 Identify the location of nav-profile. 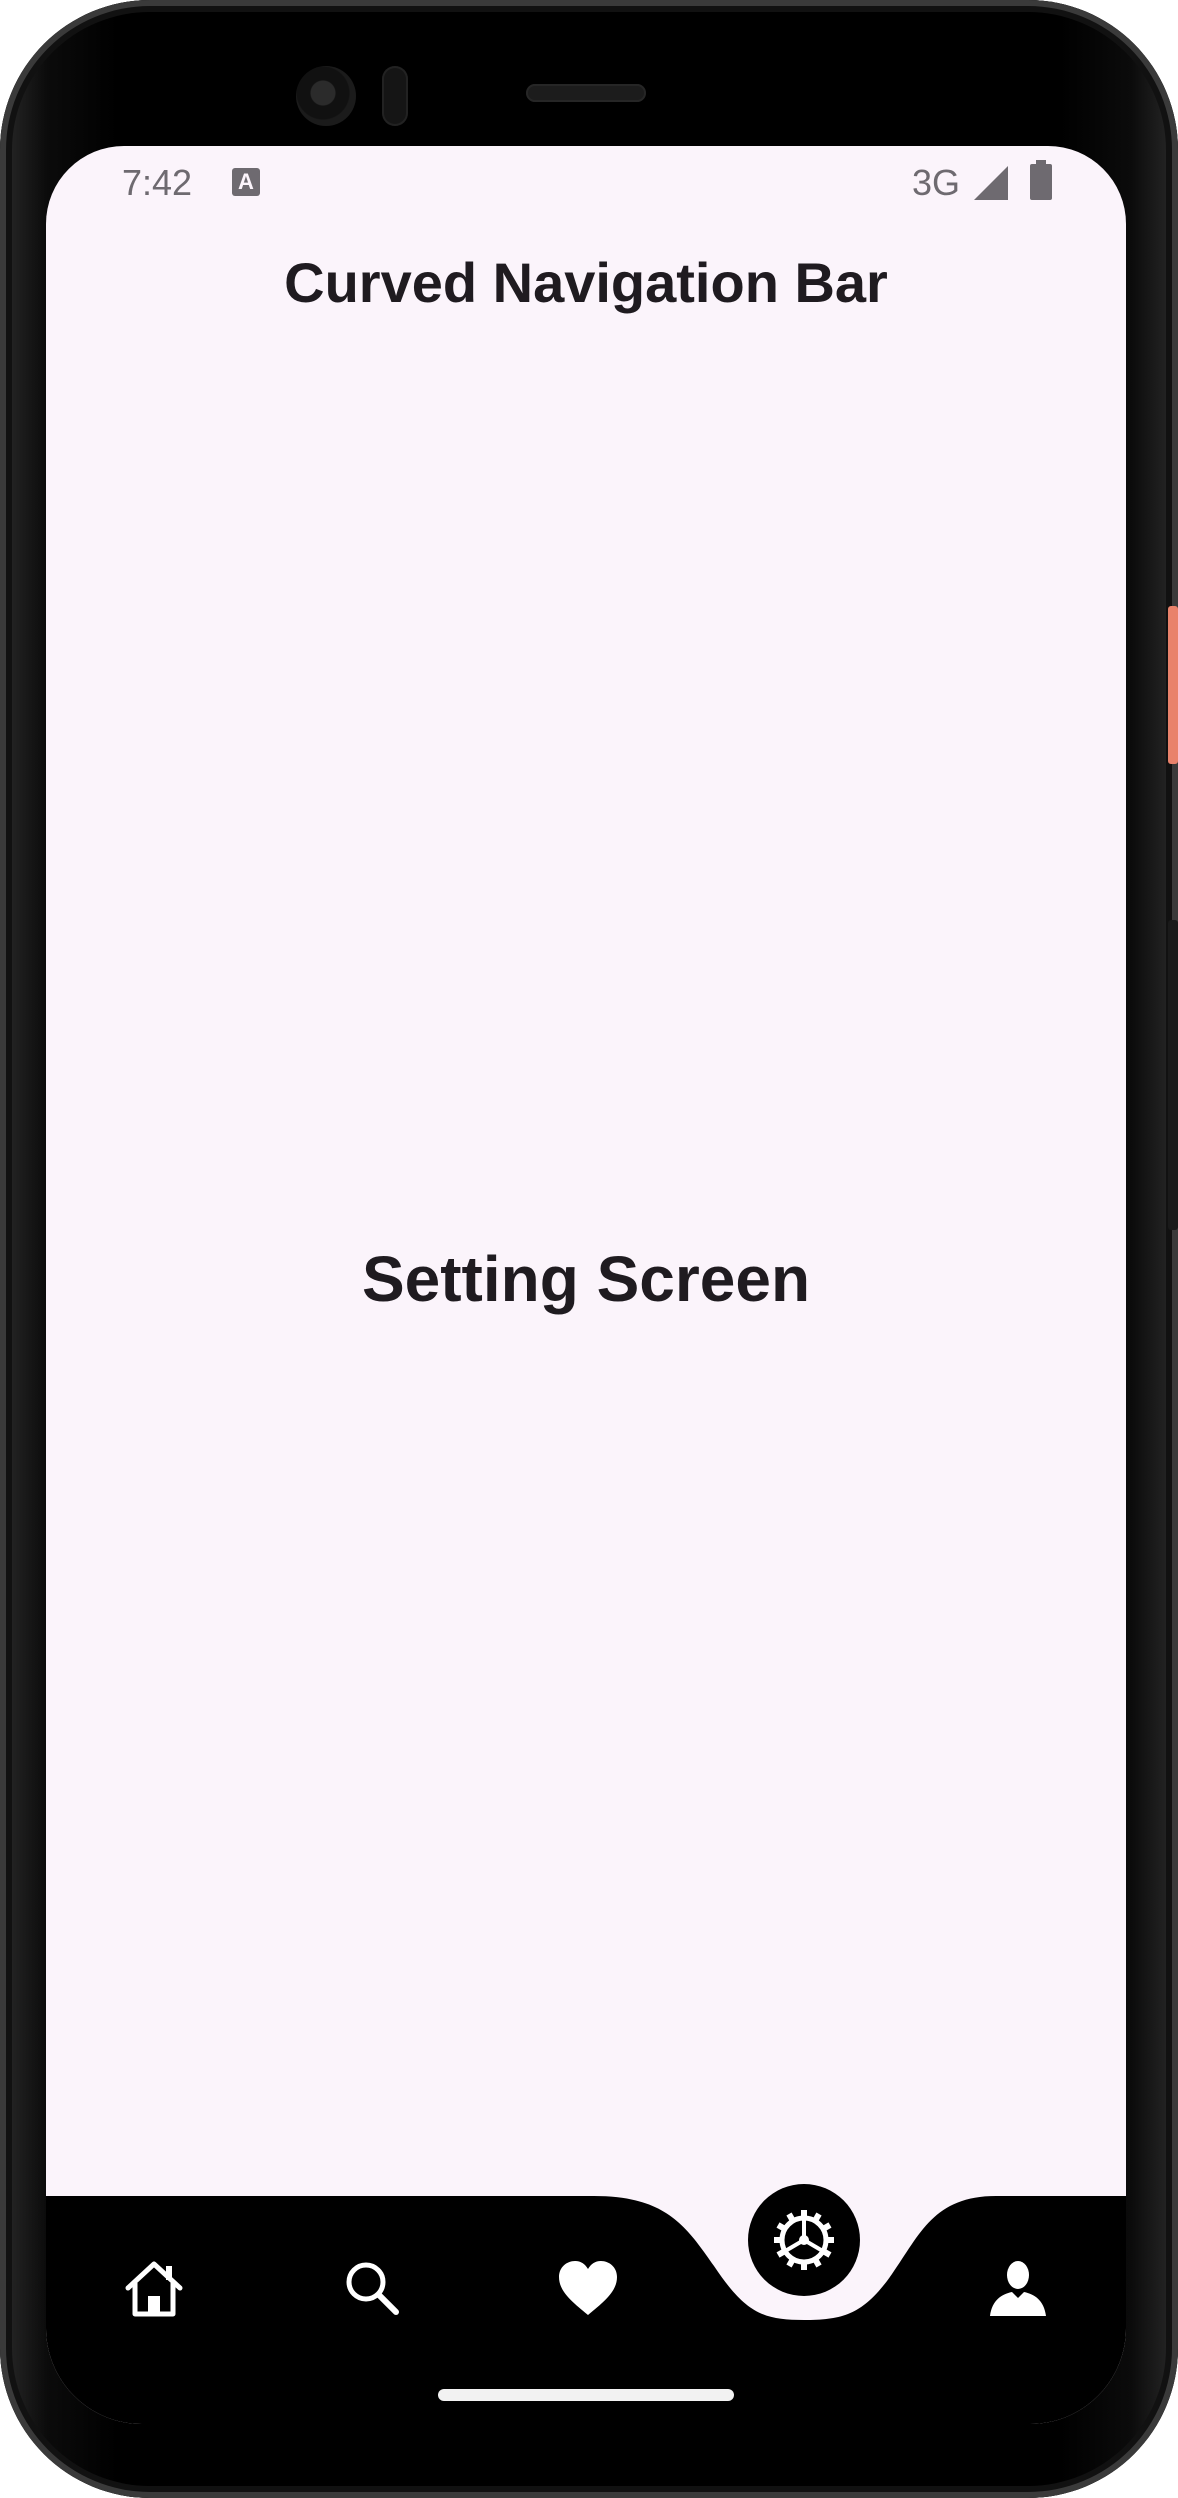
(1018, 2288).